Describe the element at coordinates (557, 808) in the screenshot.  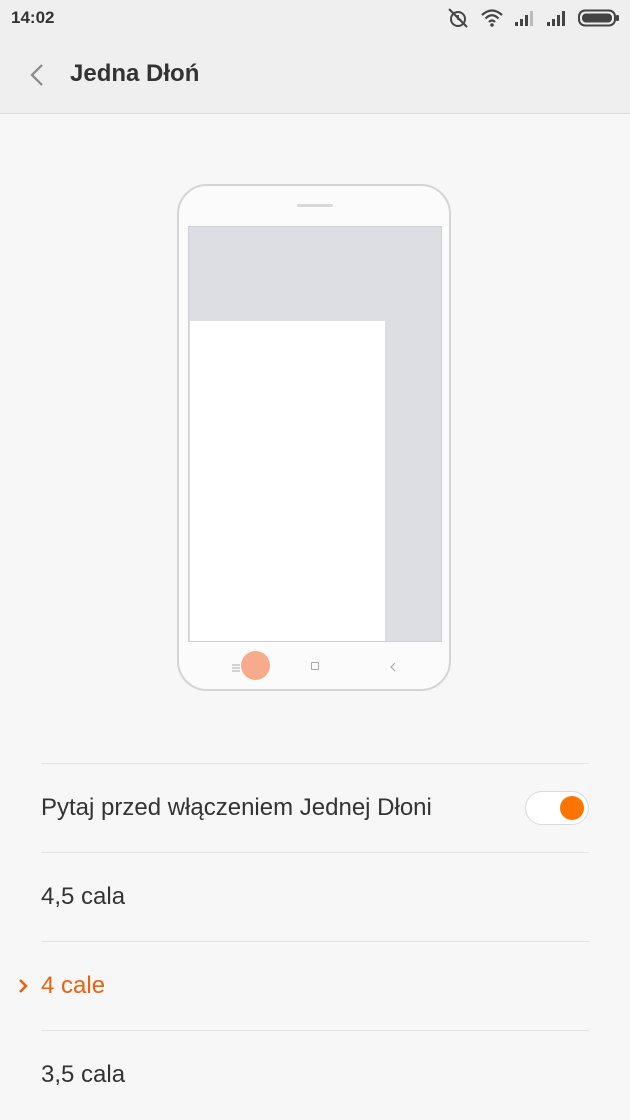
I see `ask-before-enable-toggle` at that location.